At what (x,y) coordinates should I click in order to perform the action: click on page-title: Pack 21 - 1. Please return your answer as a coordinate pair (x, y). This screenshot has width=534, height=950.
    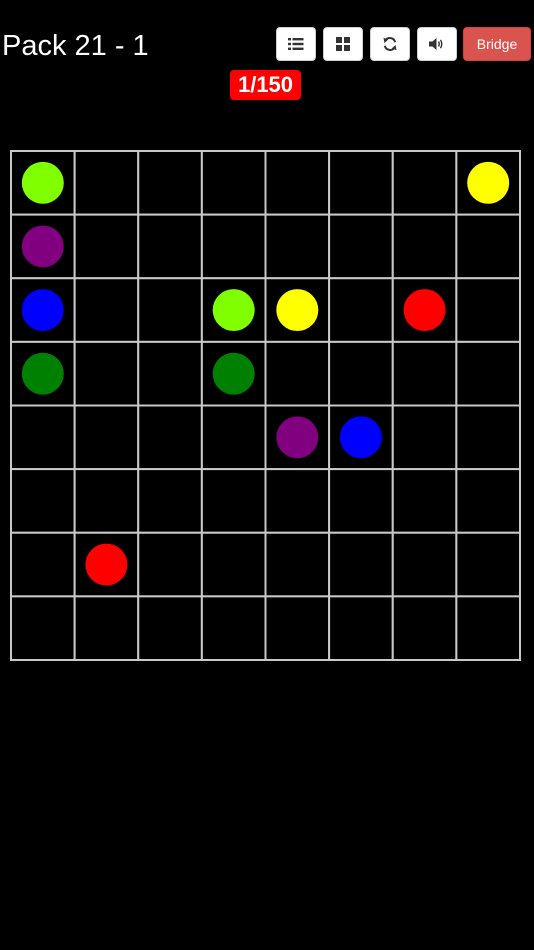
    Looking at the image, I should click on (75, 46).